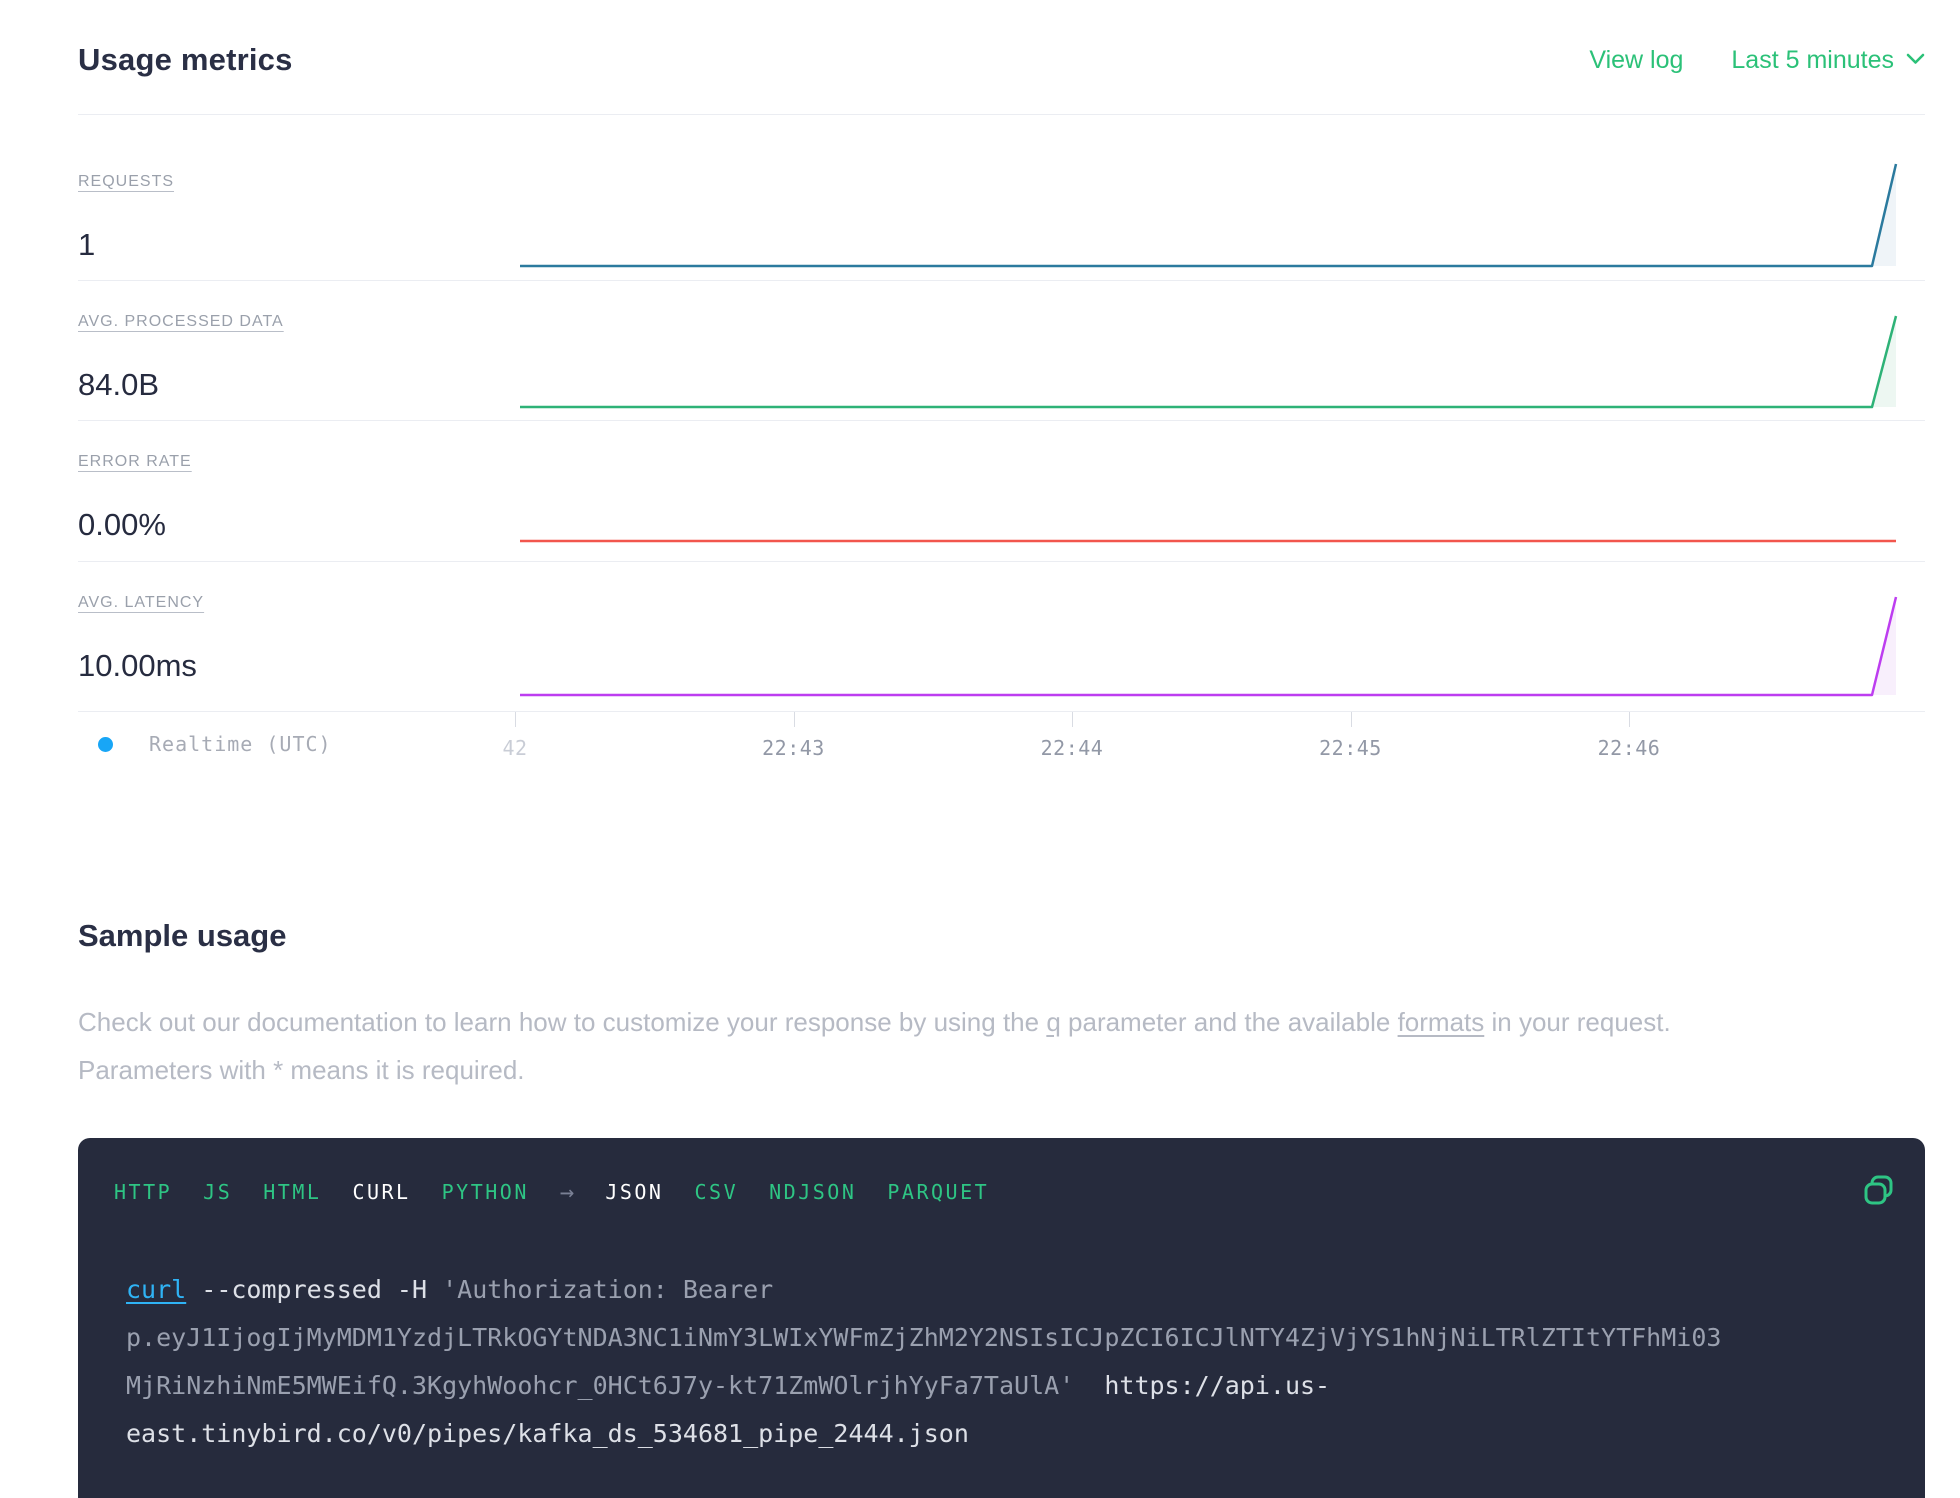 The width and height of the screenshot is (1960, 1498). I want to click on chevron-down-icon, so click(1915, 61).